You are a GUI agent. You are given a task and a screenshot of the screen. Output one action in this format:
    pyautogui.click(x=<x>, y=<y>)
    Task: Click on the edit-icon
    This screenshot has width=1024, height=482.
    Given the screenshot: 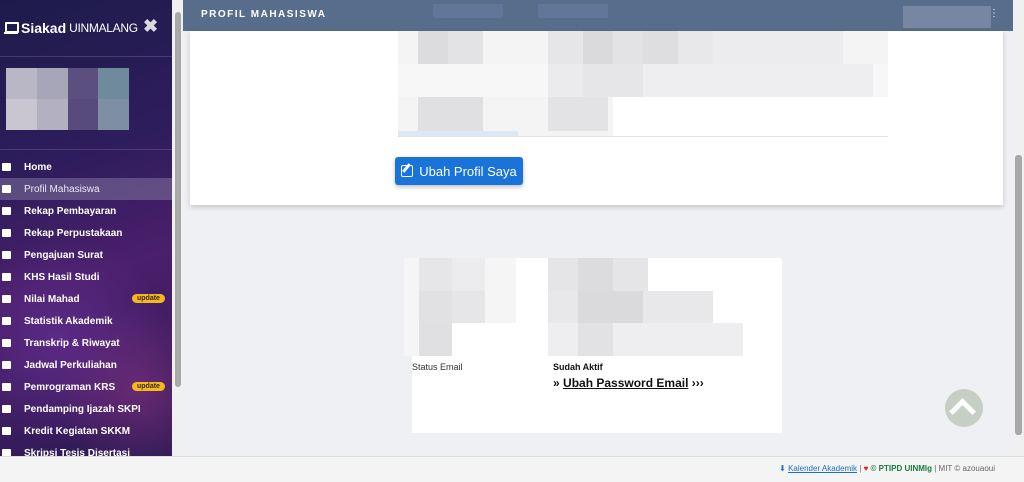 What is the action you would take?
    pyautogui.click(x=407, y=171)
    